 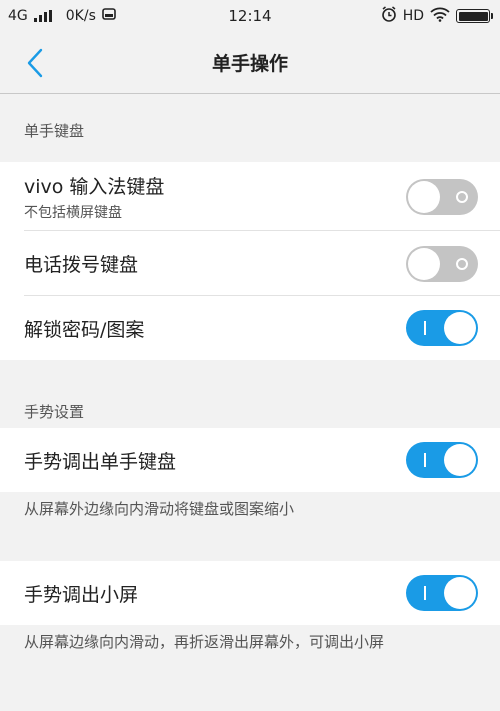 What do you see at coordinates (440, 16) in the screenshot?
I see `wifi-icon` at bounding box center [440, 16].